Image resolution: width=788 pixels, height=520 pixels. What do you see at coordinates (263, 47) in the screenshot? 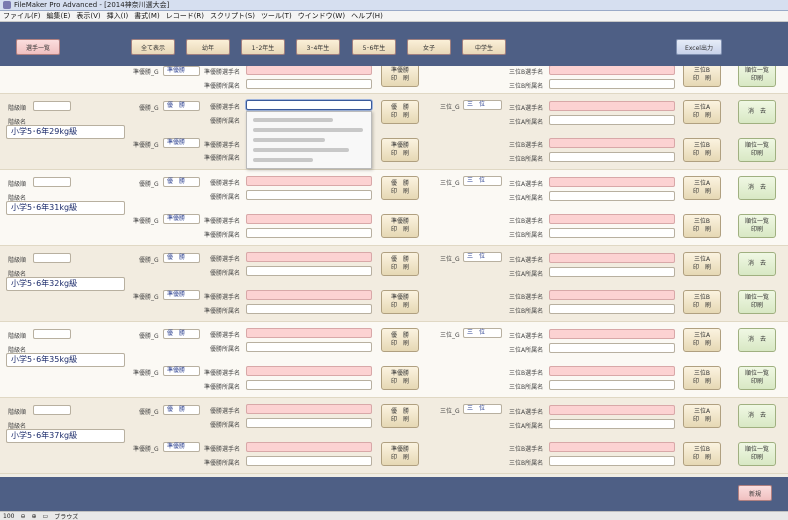
I see `grade12-button: 1･2年生` at bounding box center [263, 47].